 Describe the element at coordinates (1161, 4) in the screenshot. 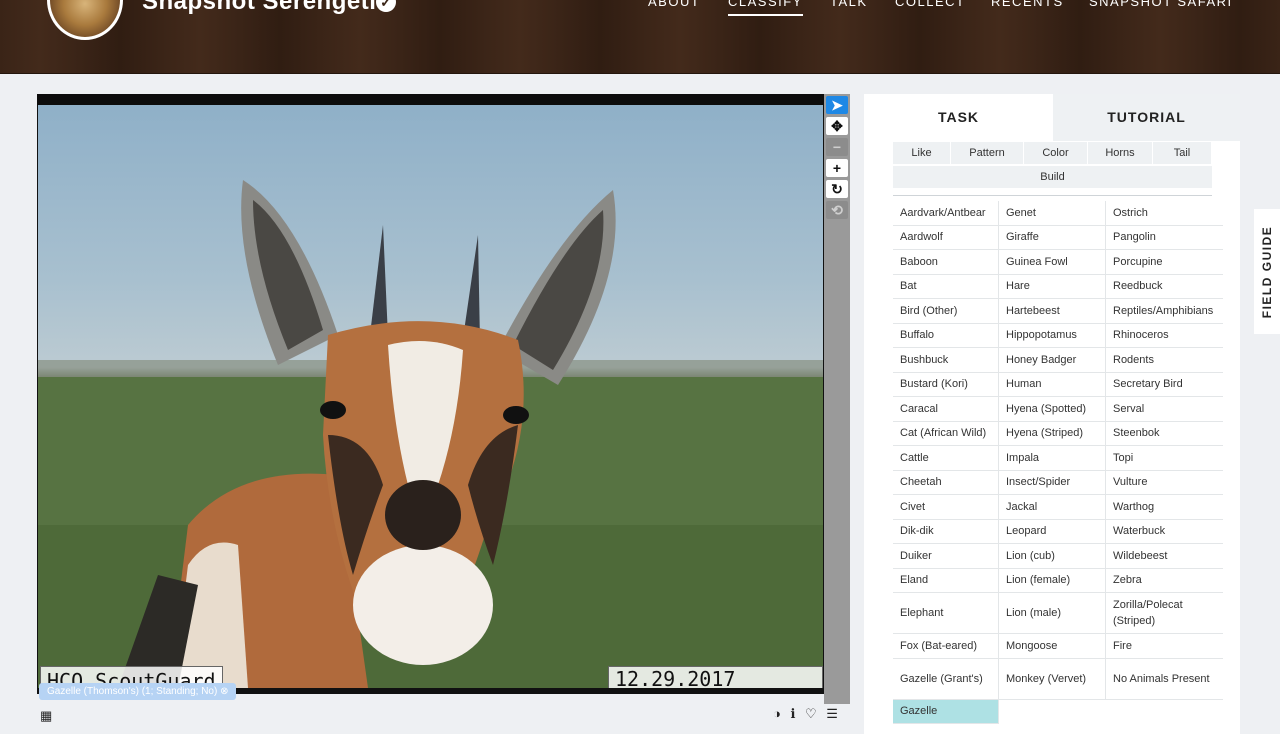

I see `nav-snapshot-safari: SNAPSHOT SAFARI` at that location.